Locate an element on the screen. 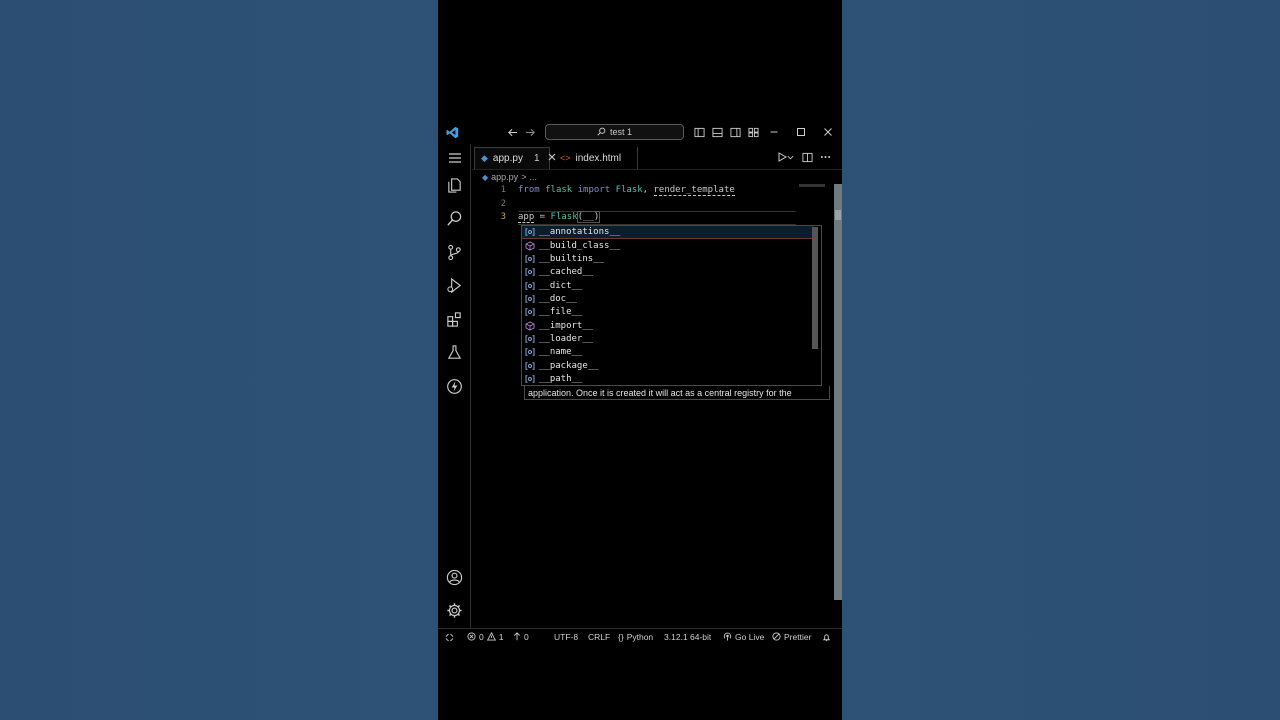 Image resolution: width=1280 pixels, height=720 pixels. breadcrumb-file: app.py is located at coordinates (504, 177).